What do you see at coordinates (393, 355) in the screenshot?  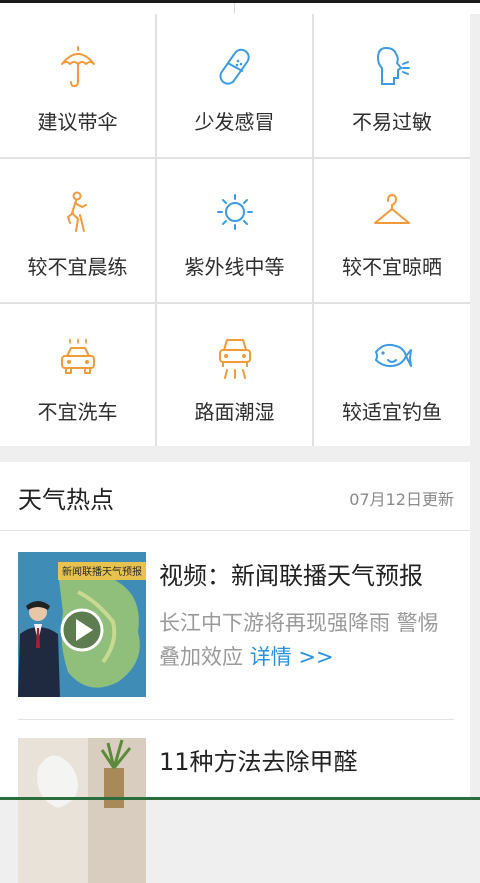 I see `fish-icon` at bounding box center [393, 355].